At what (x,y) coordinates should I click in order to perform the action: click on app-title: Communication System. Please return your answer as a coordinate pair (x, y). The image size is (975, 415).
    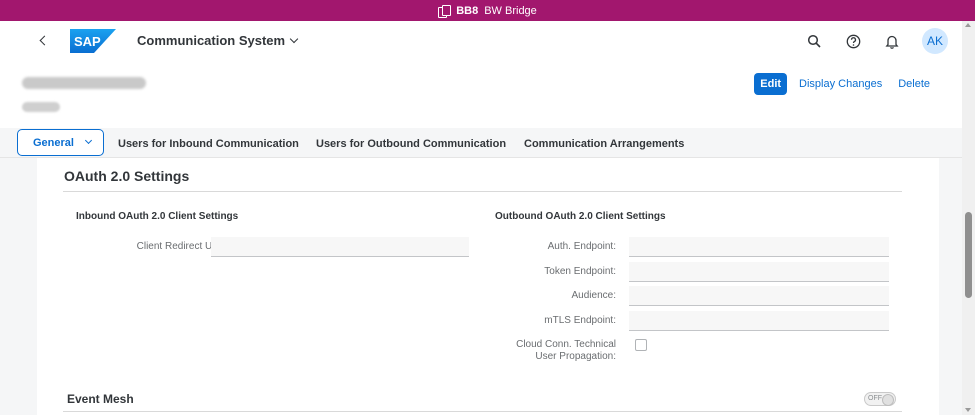
    Looking at the image, I should click on (211, 40).